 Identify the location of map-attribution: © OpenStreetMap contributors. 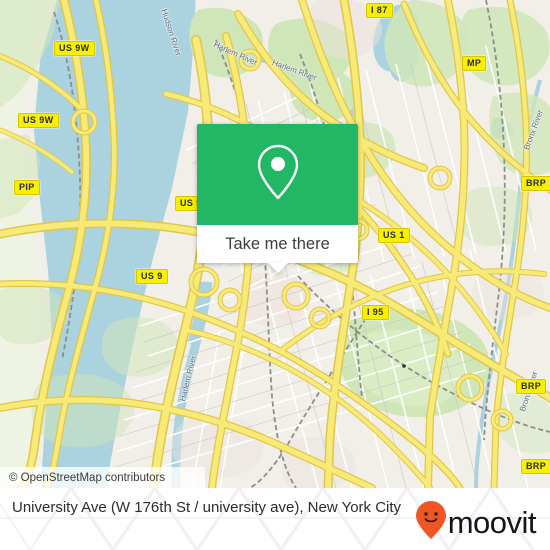
(102, 477).